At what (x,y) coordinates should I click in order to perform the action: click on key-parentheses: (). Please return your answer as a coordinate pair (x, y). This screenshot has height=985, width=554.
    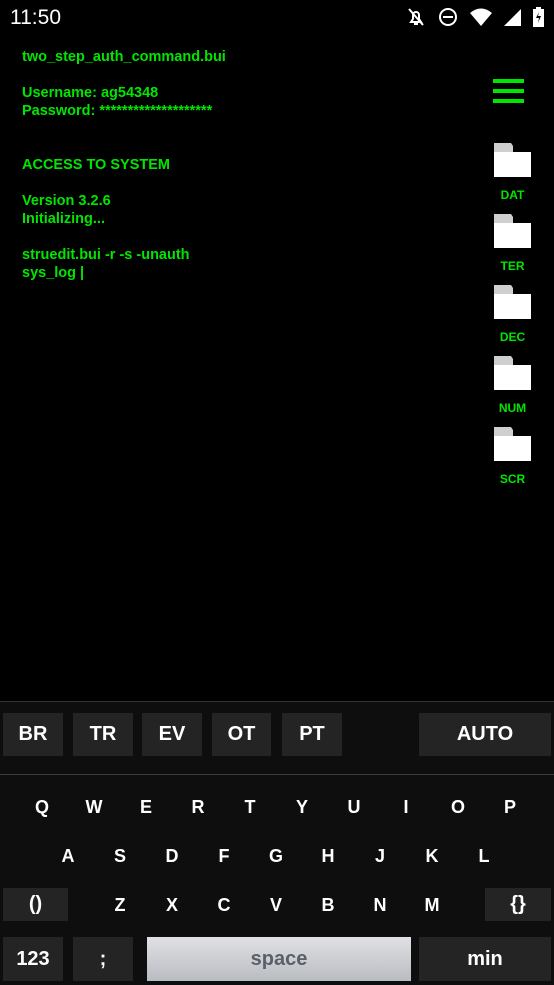
    Looking at the image, I should click on (35, 904).